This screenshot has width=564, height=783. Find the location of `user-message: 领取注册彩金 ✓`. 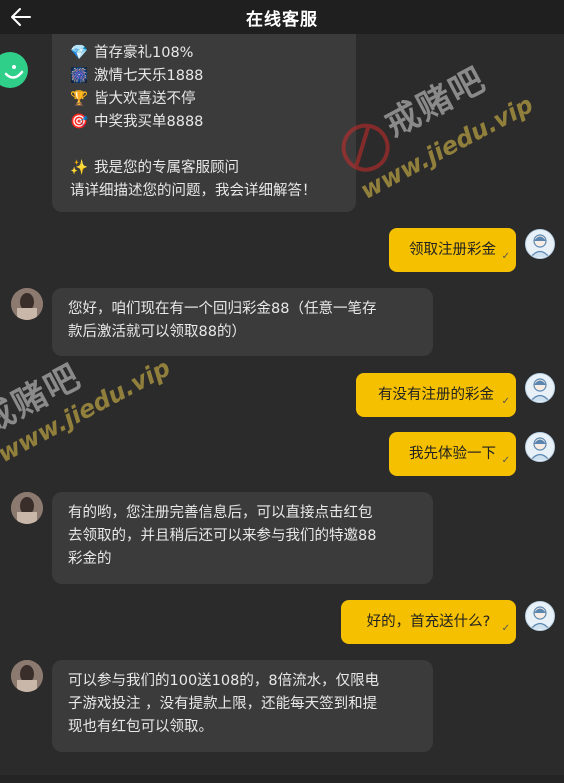

user-message: 领取注册彩金 ✓ is located at coordinates (452, 250).